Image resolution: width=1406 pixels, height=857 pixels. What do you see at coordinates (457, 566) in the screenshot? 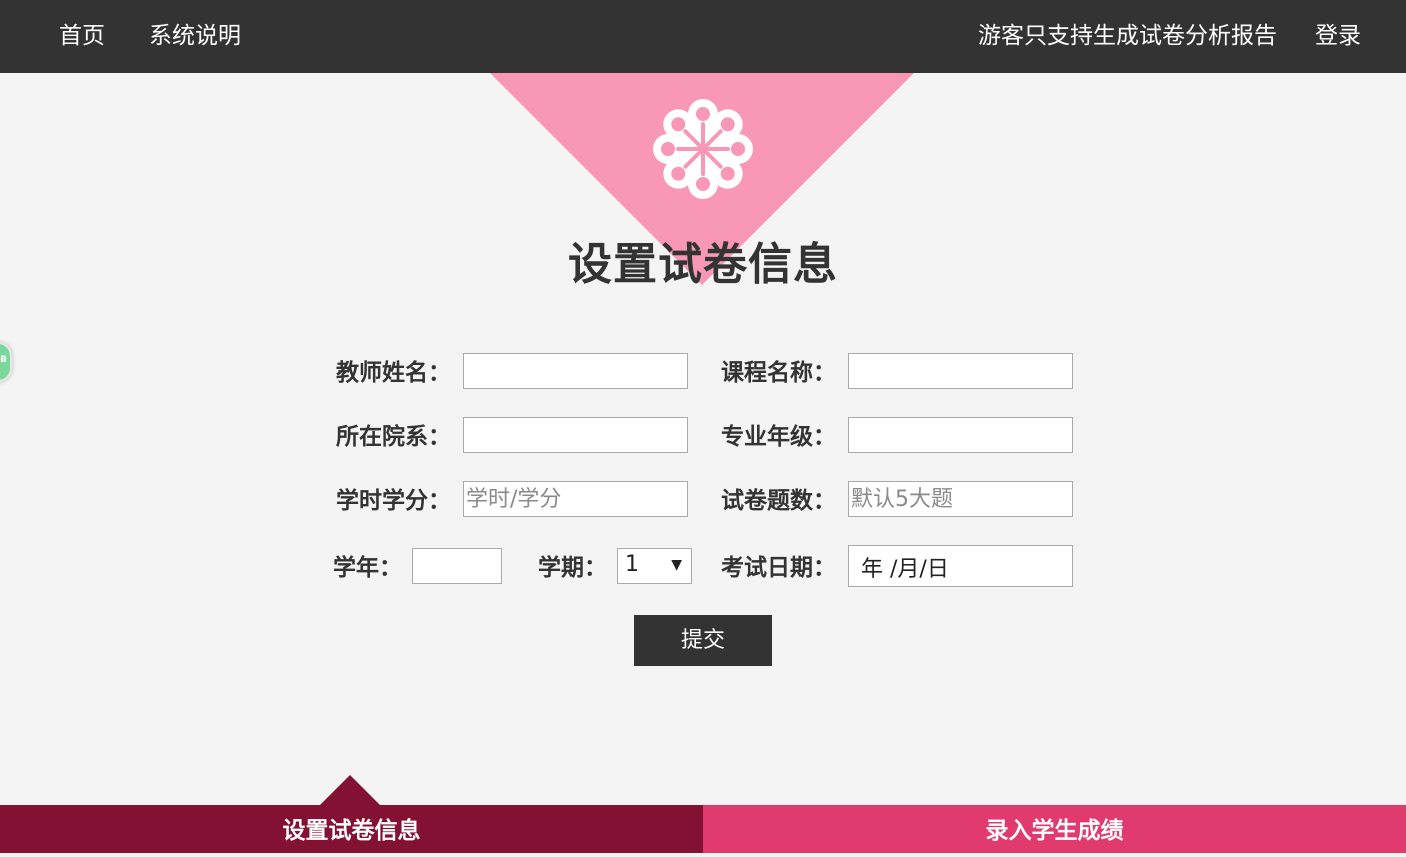
I see `year-input` at bounding box center [457, 566].